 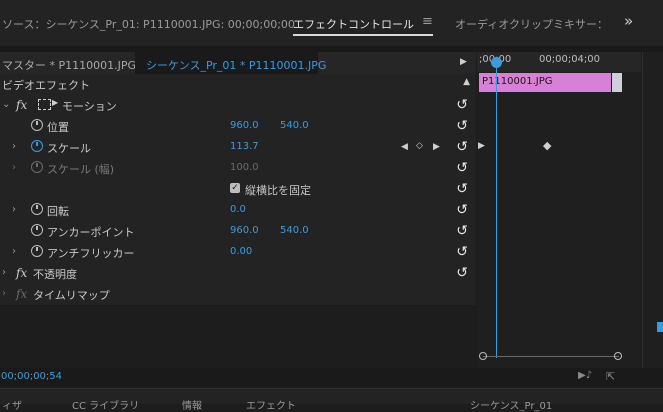 I want to click on scroll-handle-right, so click(x=618, y=356).